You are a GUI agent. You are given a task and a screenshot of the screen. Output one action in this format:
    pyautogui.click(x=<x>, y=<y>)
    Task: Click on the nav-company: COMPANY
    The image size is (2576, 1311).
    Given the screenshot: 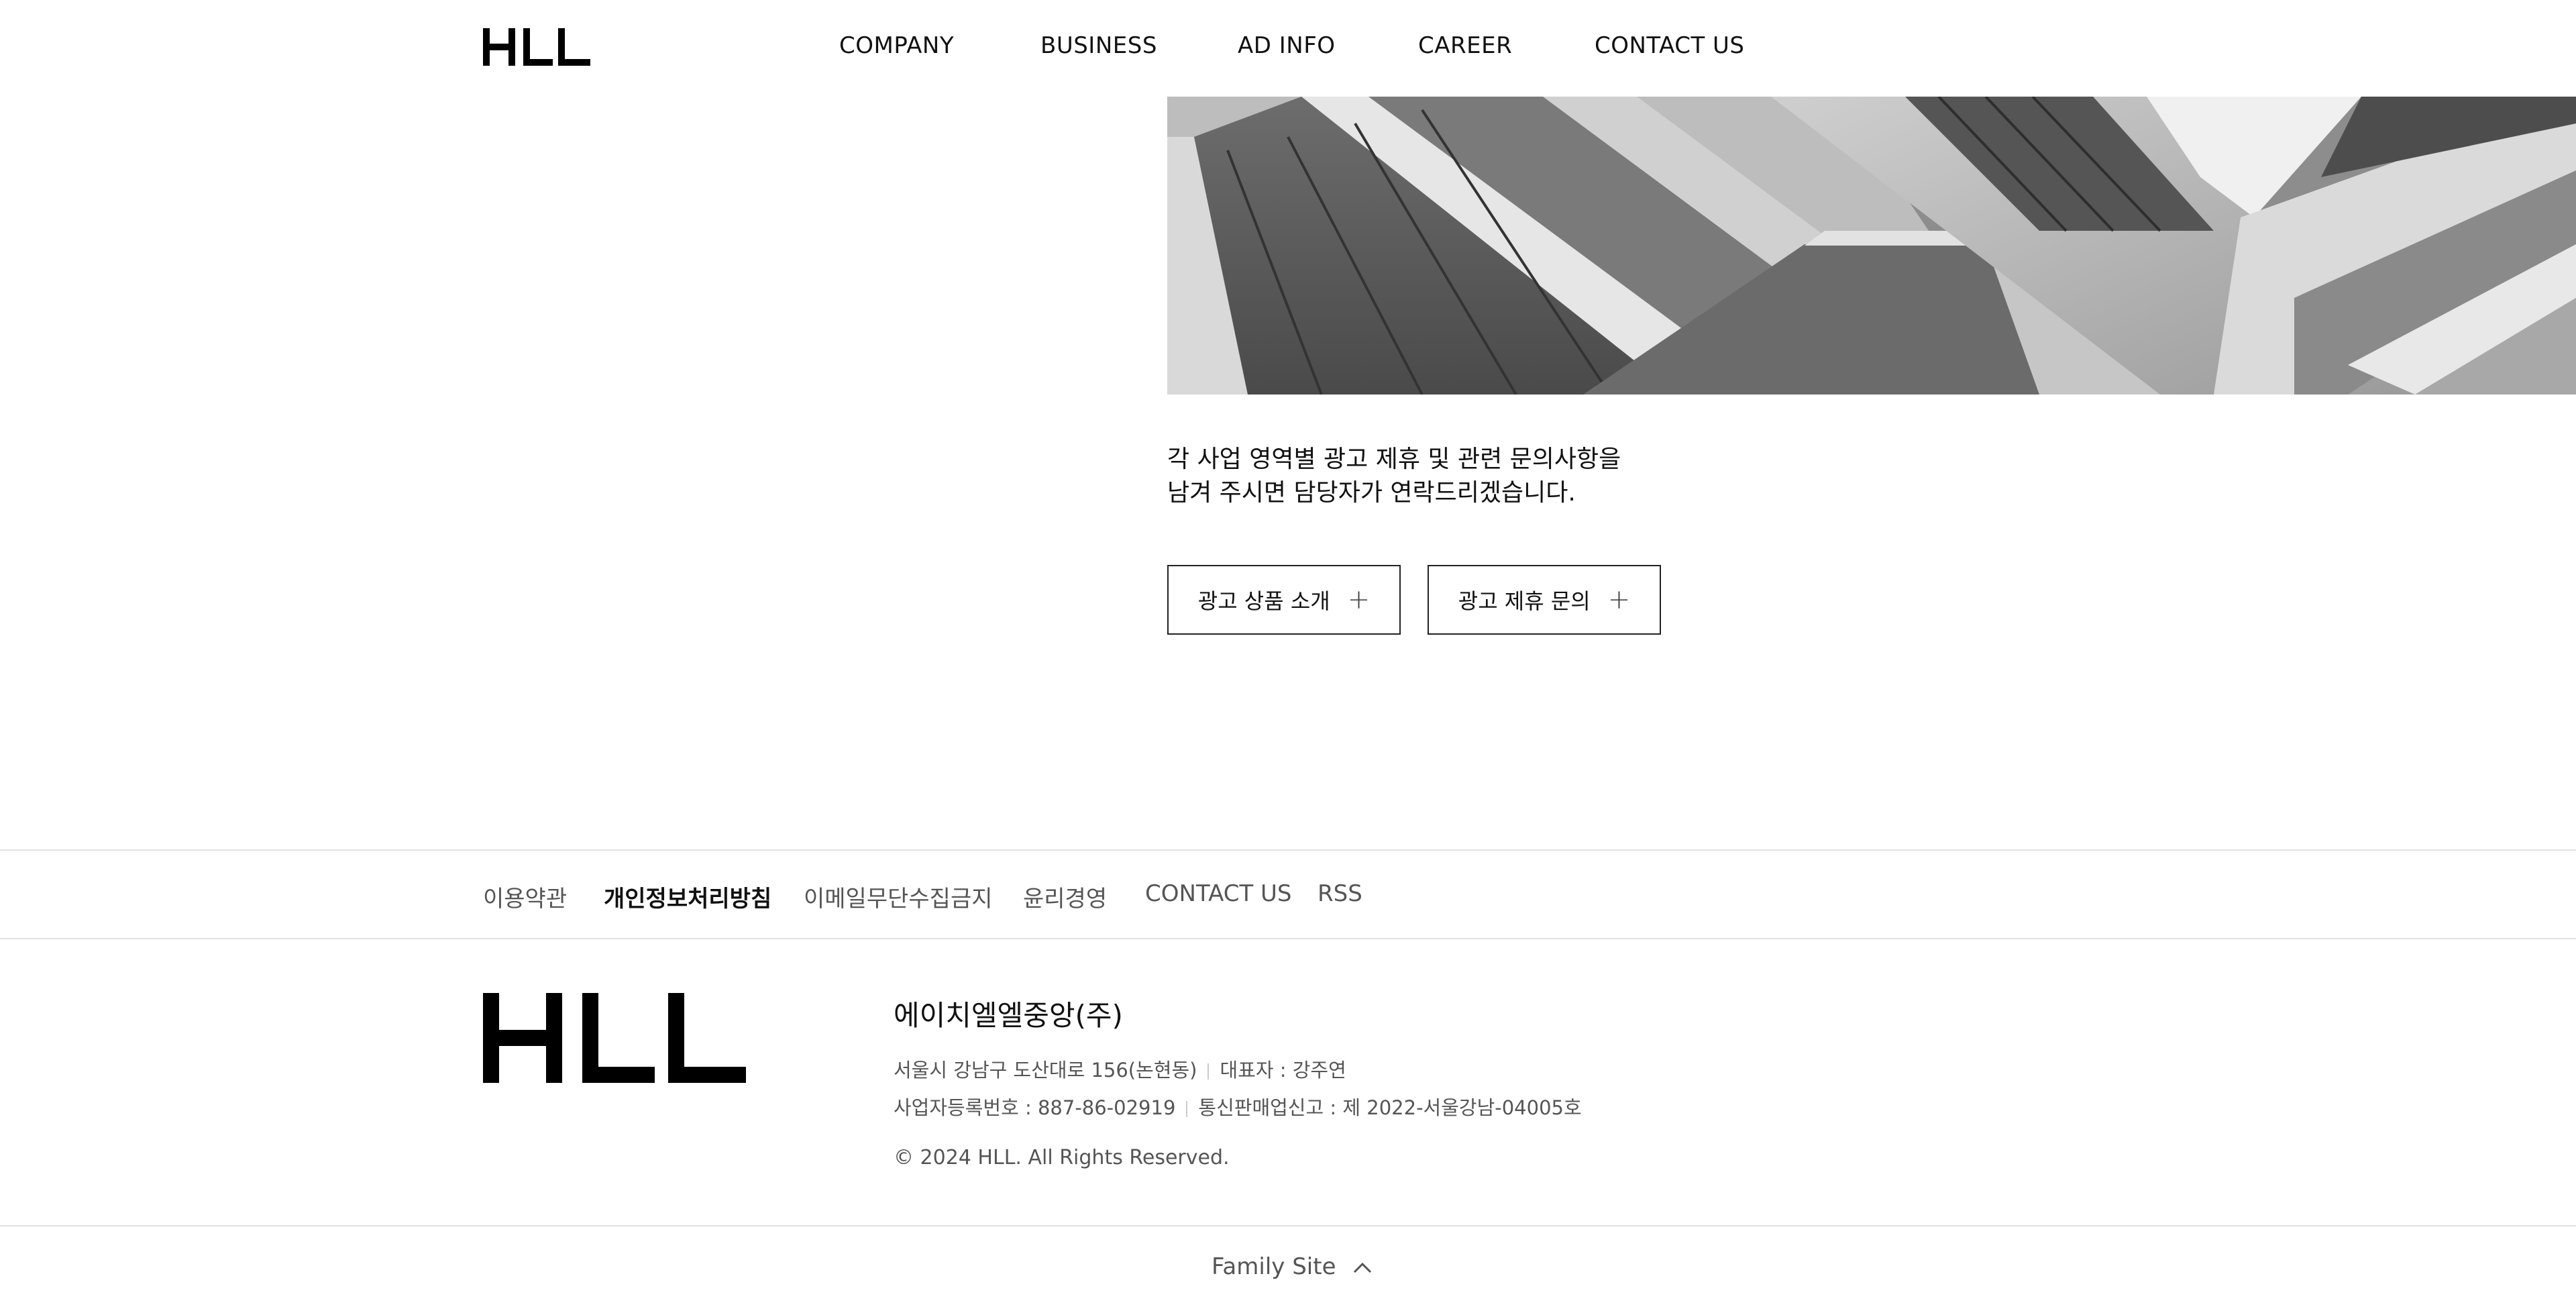 What is the action you would take?
    pyautogui.click(x=896, y=45)
    